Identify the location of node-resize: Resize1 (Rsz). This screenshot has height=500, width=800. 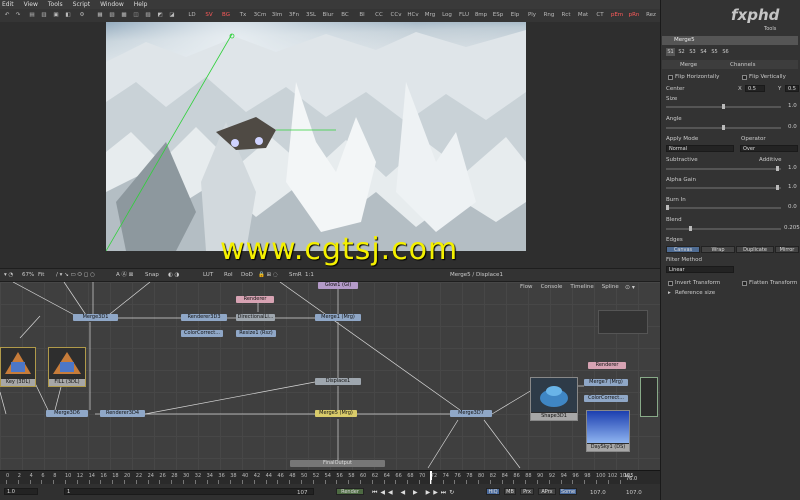
(256, 333).